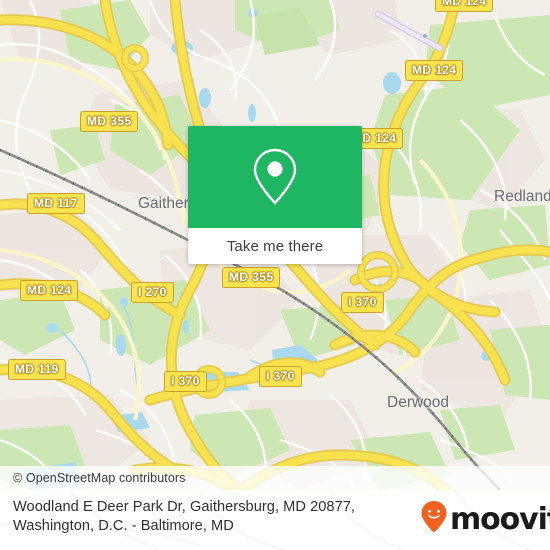  Describe the element at coordinates (37, 369) in the screenshot. I see `route-shield-md119: MD 119` at that location.